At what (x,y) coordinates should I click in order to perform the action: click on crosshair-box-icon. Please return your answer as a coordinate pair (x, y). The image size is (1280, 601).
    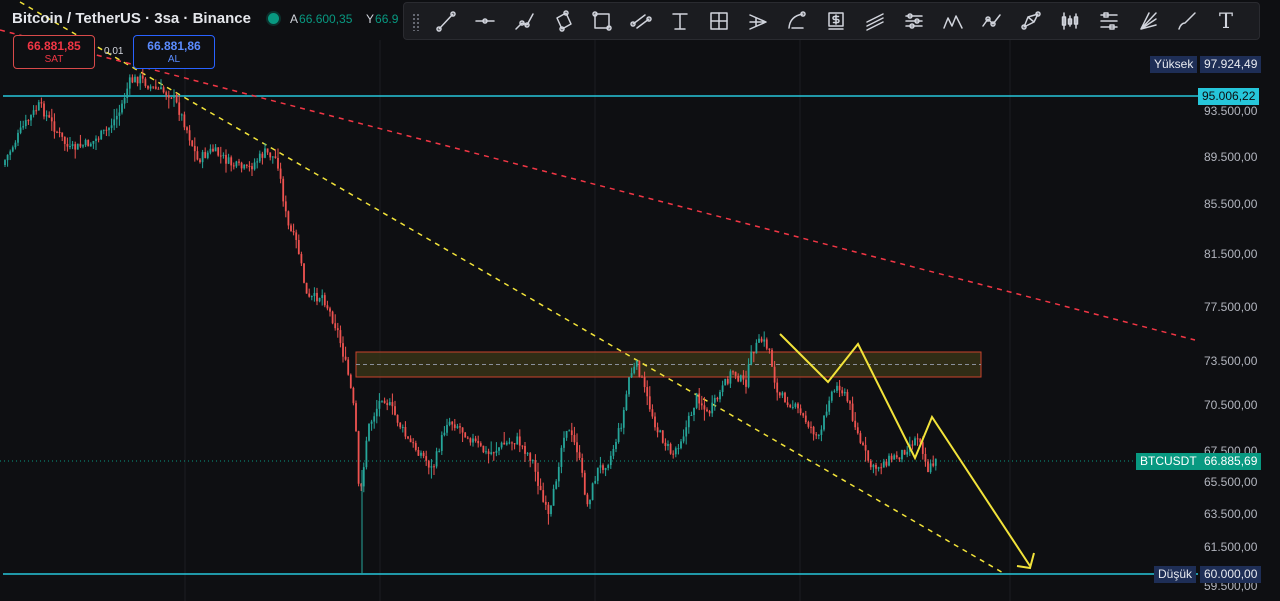
    Looking at the image, I should click on (719, 21).